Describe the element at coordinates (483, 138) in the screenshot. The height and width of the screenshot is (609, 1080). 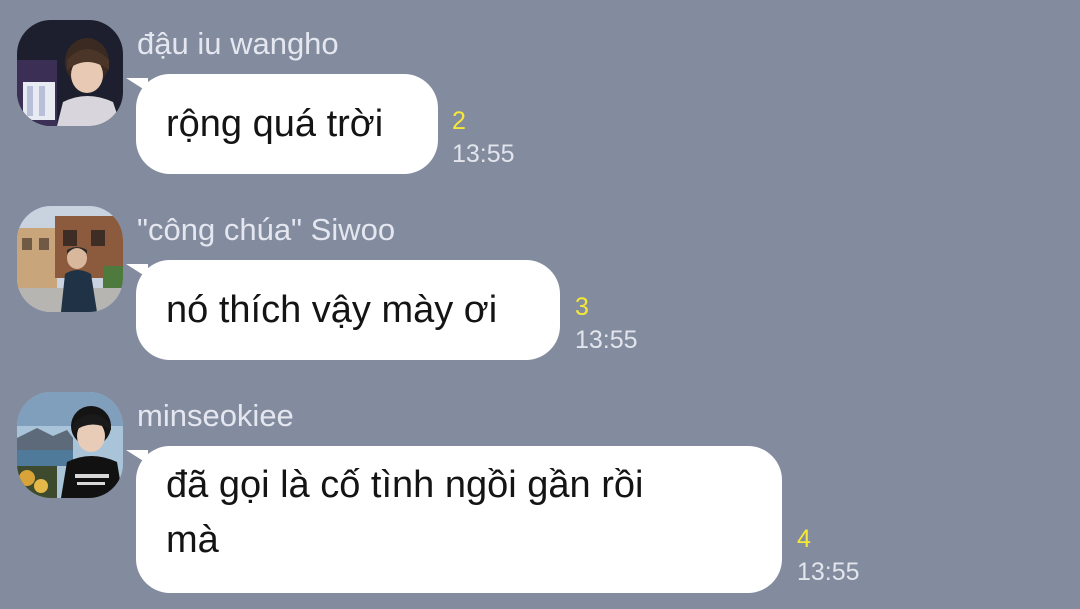
I see `message-meta: 2 13:55` at that location.